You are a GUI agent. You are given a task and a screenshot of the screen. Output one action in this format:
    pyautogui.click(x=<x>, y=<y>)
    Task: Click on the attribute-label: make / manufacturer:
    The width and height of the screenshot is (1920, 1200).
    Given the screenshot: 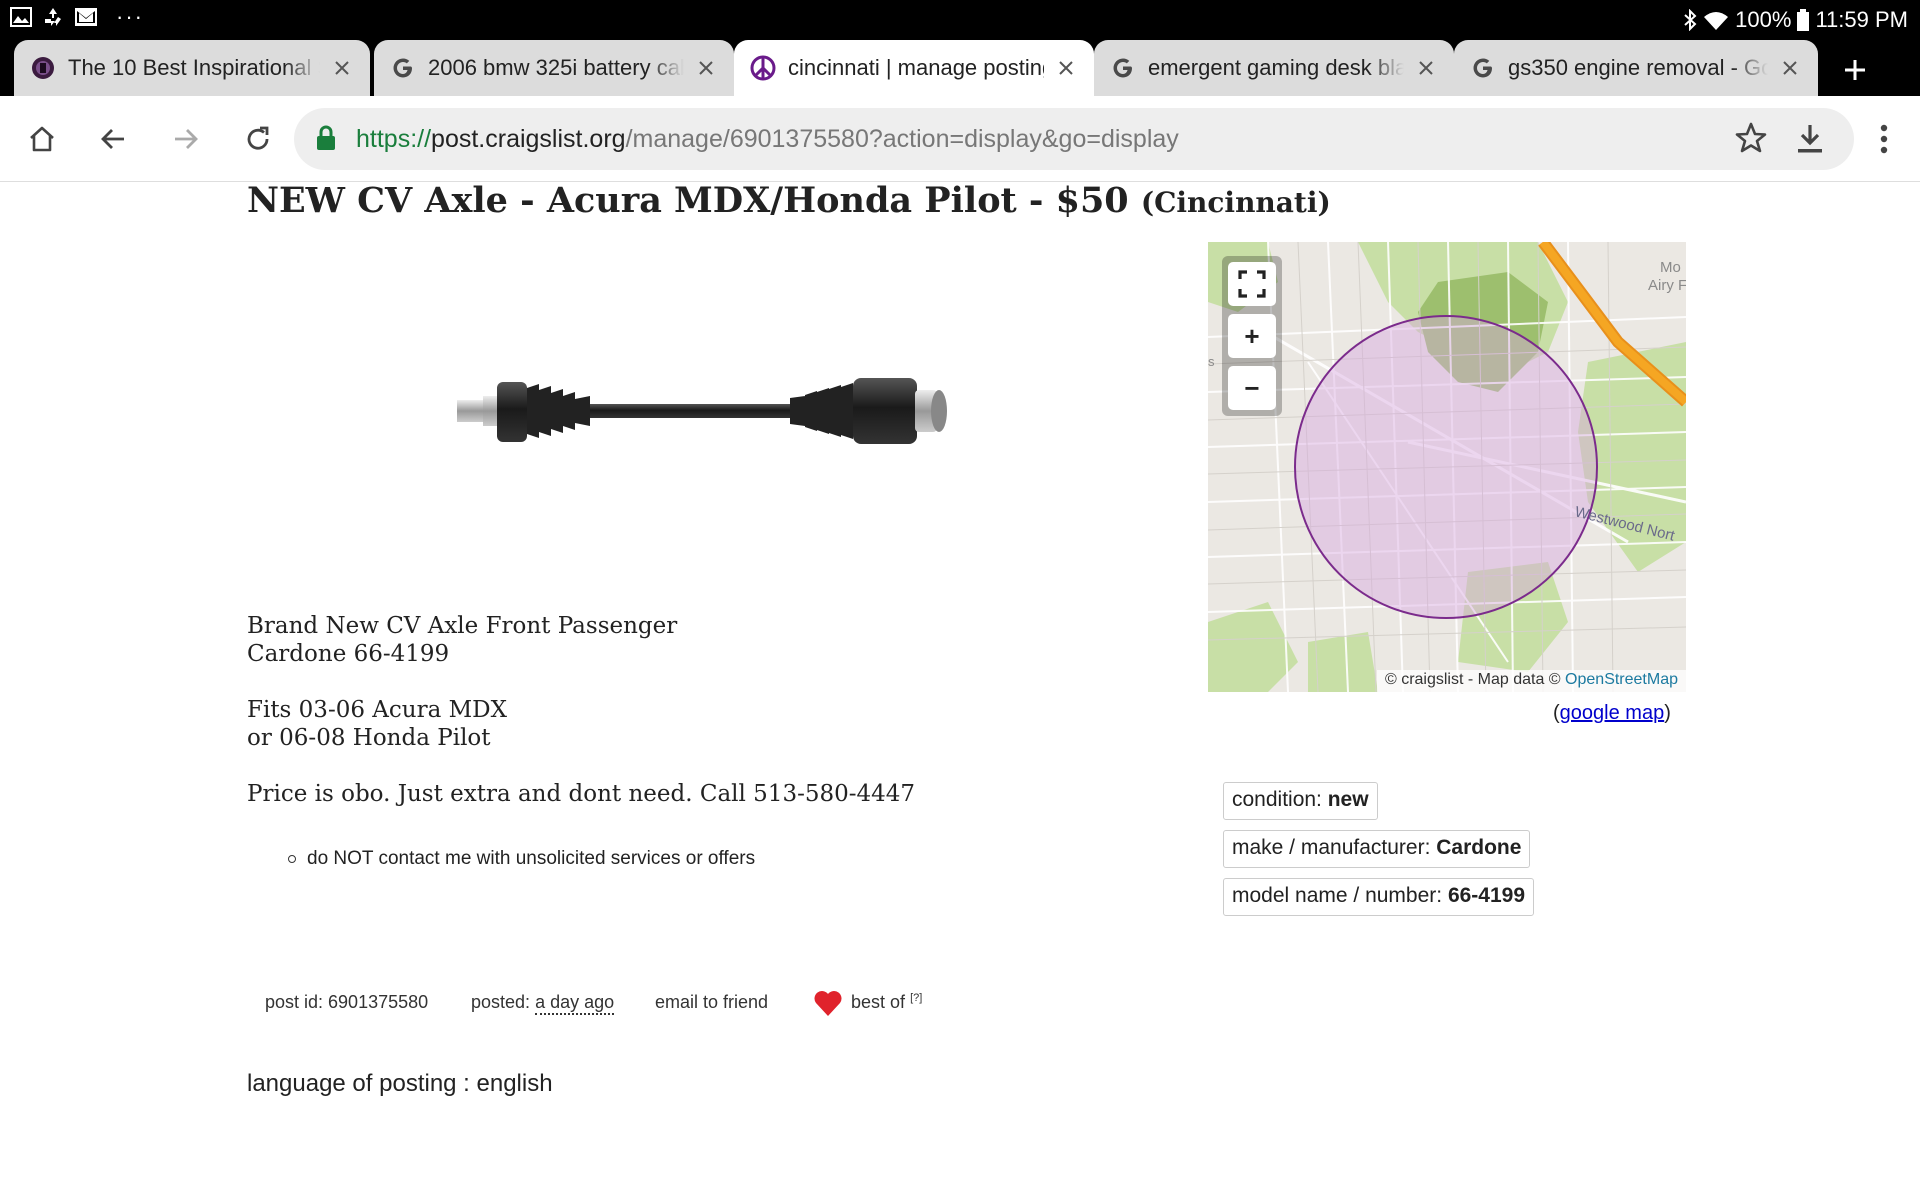 What is the action you would take?
    pyautogui.click(x=1334, y=847)
    